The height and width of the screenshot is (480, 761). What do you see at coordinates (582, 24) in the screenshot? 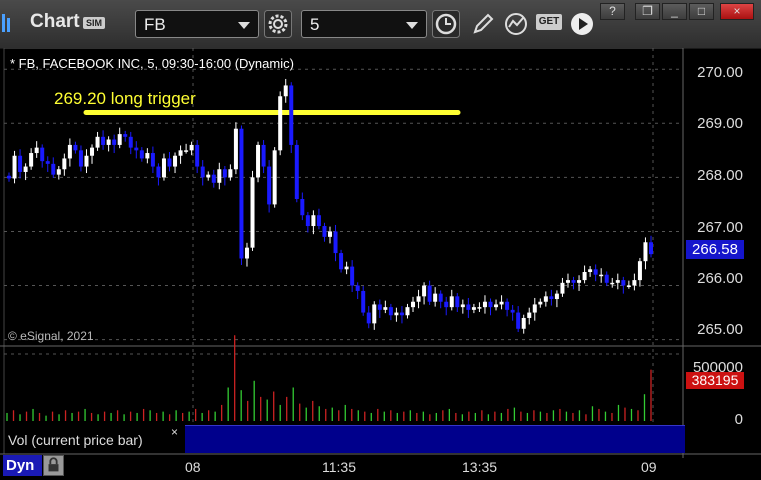
I see `play-icon` at bounding box center [582, 24].